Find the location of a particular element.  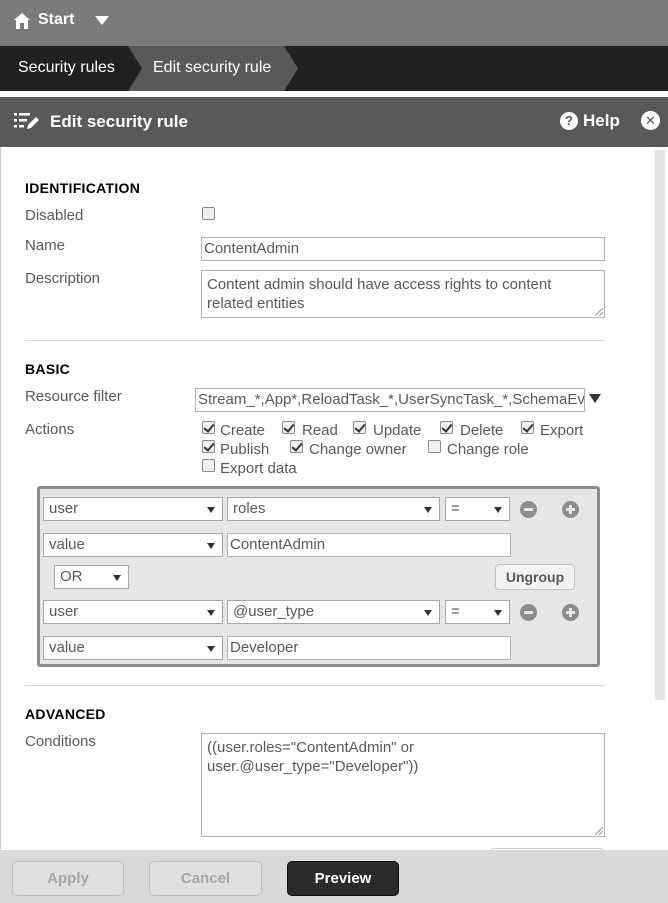

ungroup-button: Ungroup is located at coordinates (535, 577).